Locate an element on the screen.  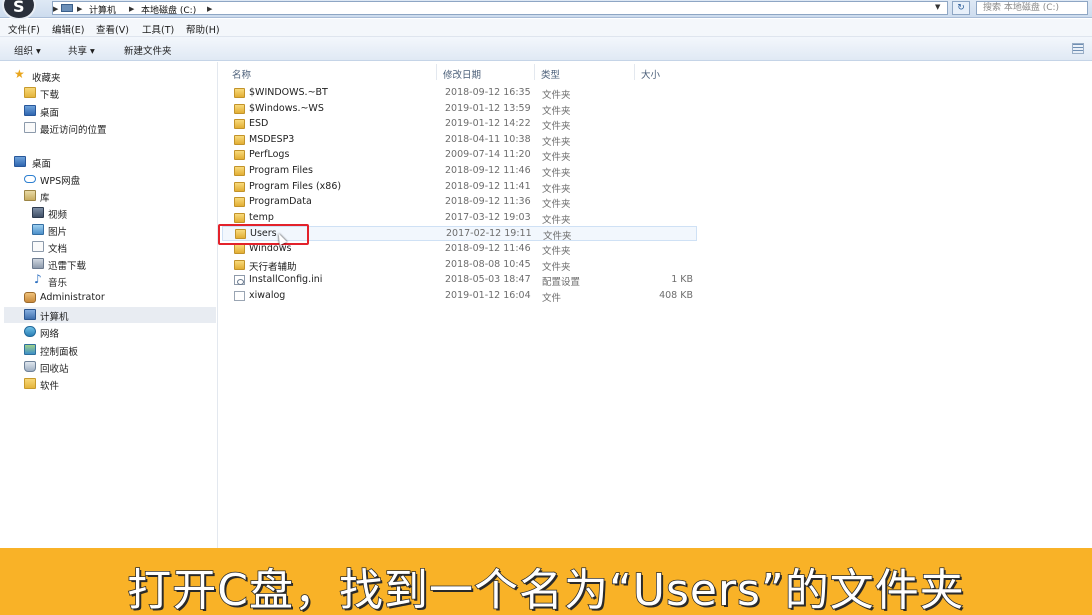
nav-label: 下载 is located at coordinates (50, 95).